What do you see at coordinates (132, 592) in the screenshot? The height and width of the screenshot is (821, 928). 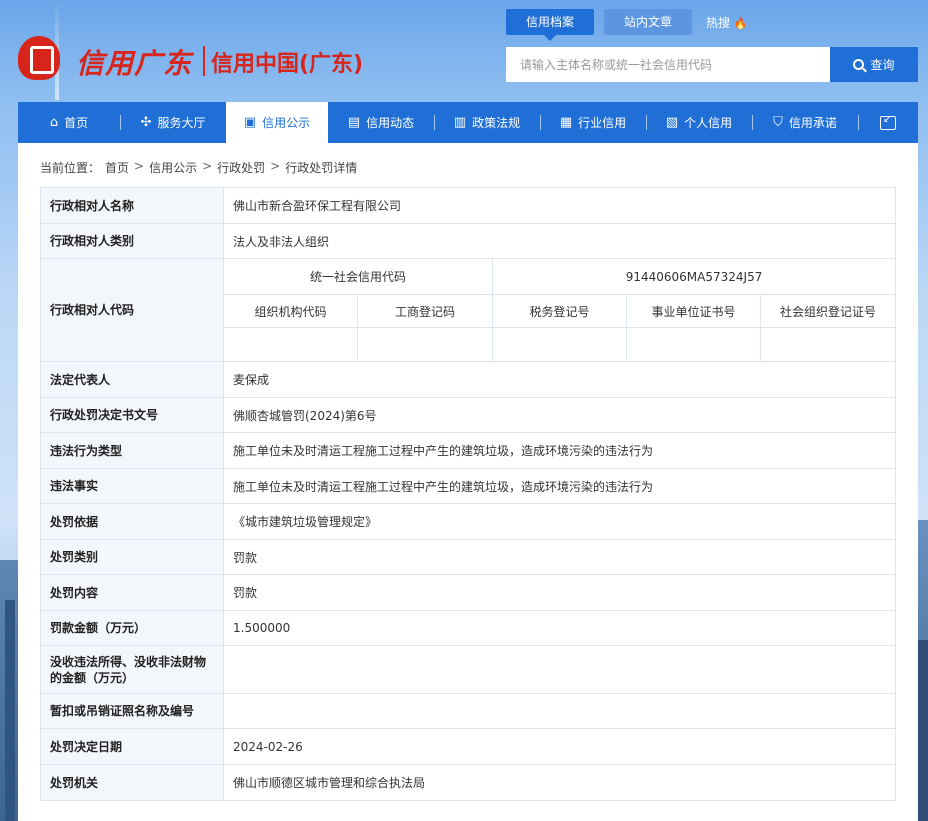 I see `field-label: 处罚内容` at bounding box center [132, 592].